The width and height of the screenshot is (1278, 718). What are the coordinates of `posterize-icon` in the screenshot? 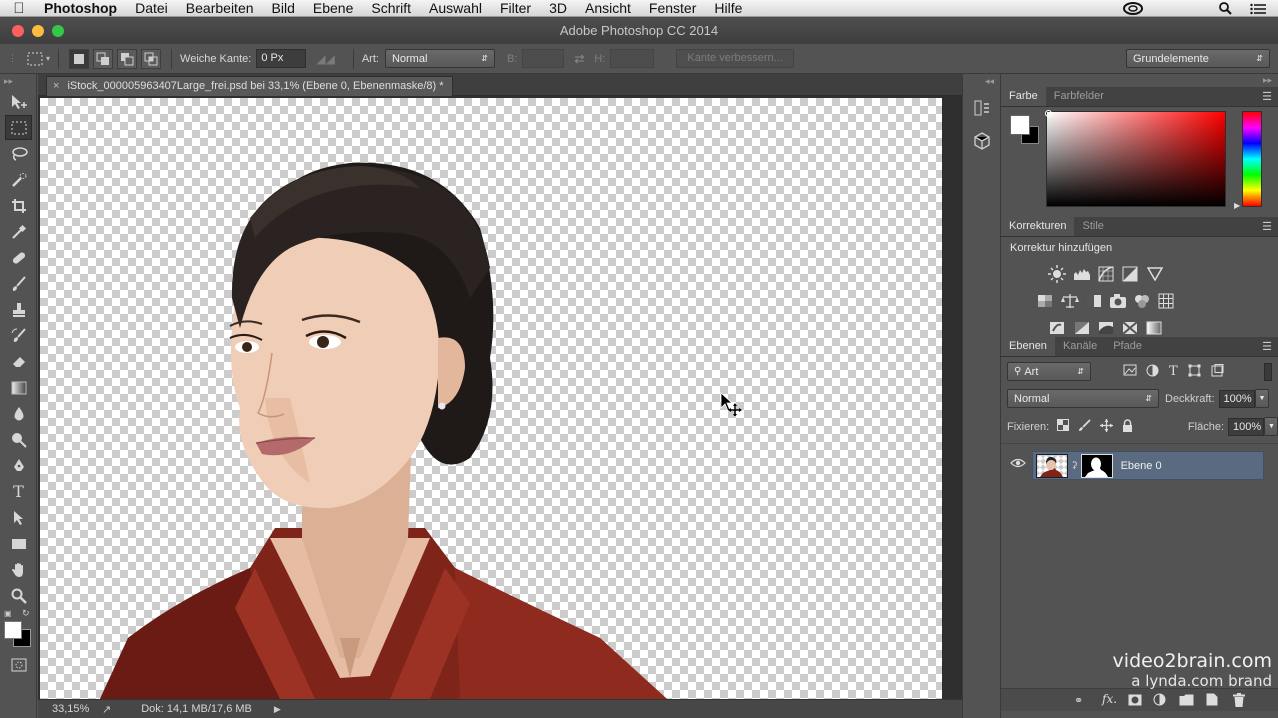 It's located at (1081, 327).